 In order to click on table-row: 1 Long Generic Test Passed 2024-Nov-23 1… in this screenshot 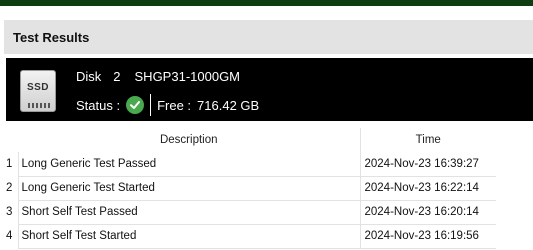, I will do `click(250, 164)`.